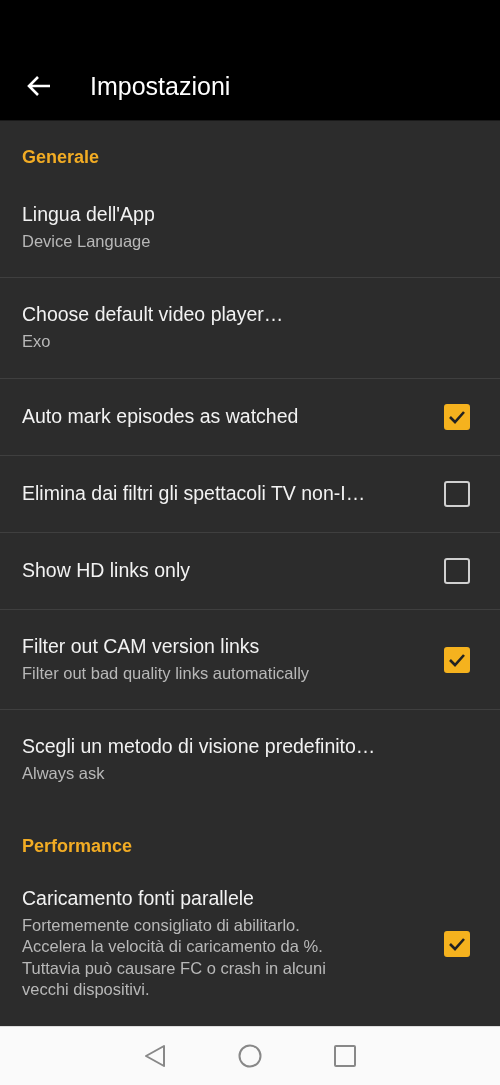 The height and width of the screenshot is (1085, 500). Describe the element at coordinates (250, 1056) in the screenshot. I see `home-nav-icon` at that location.